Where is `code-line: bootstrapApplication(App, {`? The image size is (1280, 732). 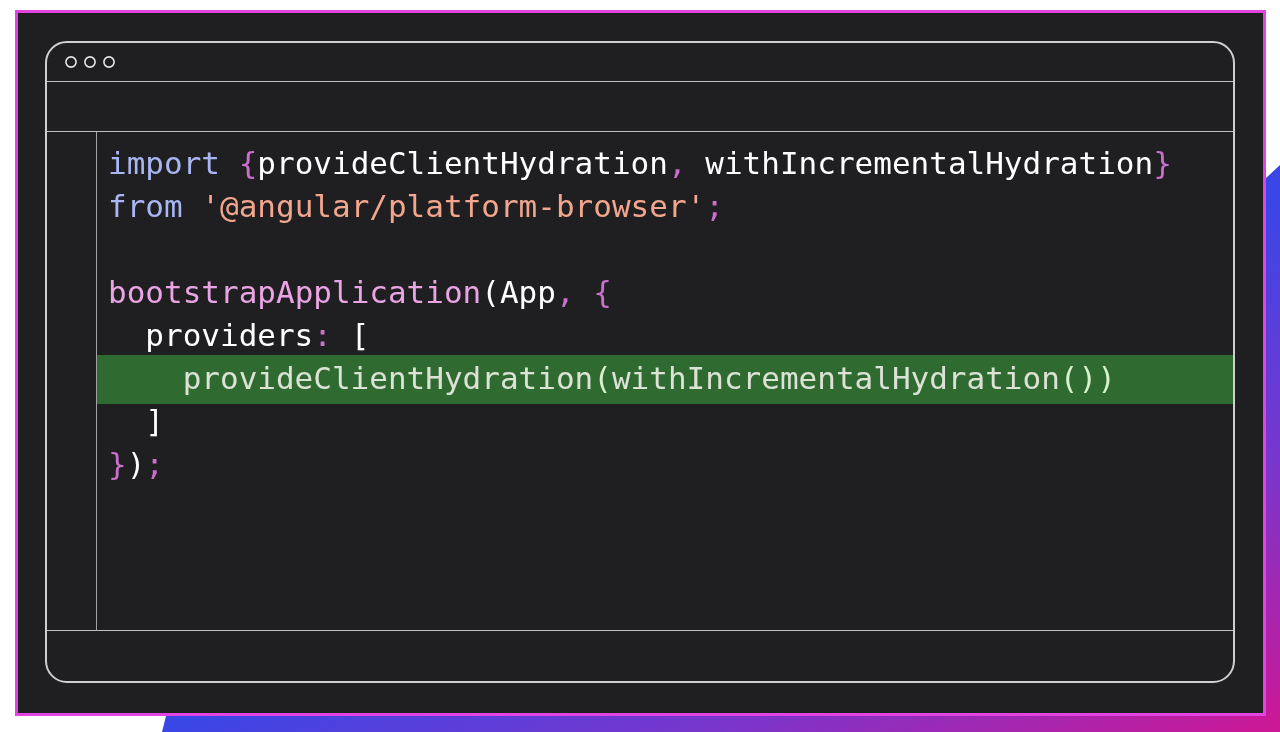
code-line: bootstrapApplication(App, { is located at coordinates (360, 293).